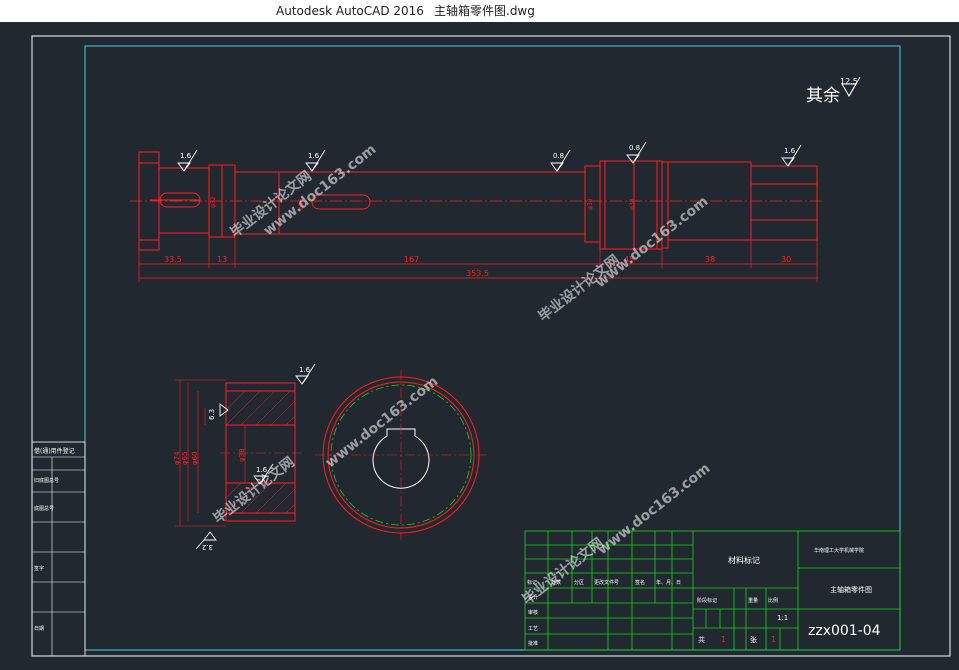 This screenshot has height=670, width=959. What do you see at coordinates (213, 202) in the screenshot?
I see `shaft-dia-1: φ32` at bounding box center [213, 202].